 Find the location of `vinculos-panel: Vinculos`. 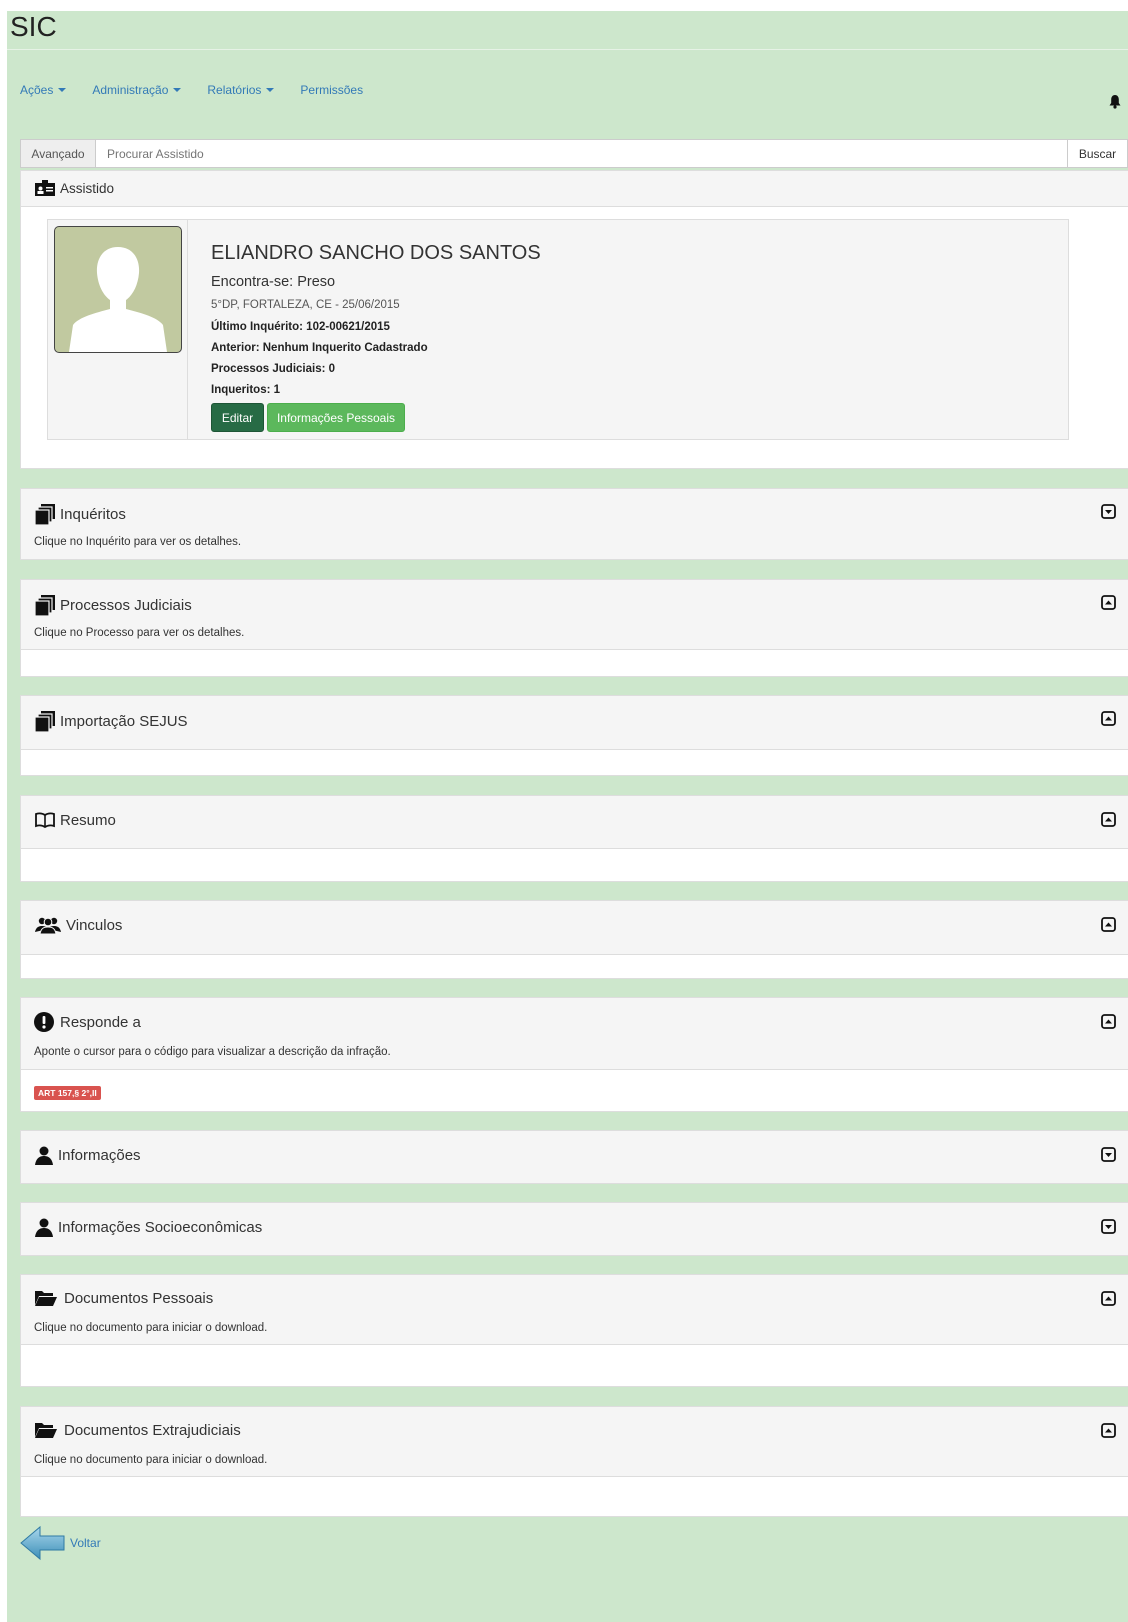

vinculos-panel: Vinculos is located at coordinates (574, 939).